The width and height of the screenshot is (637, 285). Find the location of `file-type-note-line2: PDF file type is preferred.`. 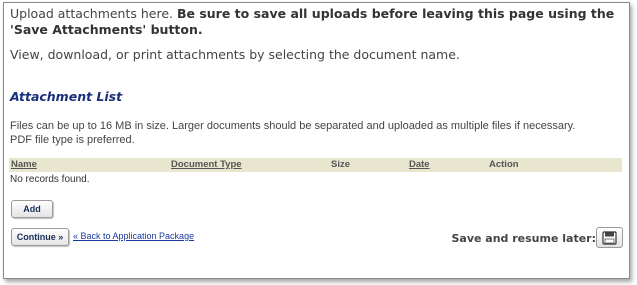

file-type-note-line2: PDF file type is preferred. is located at coordinates (72, 140).